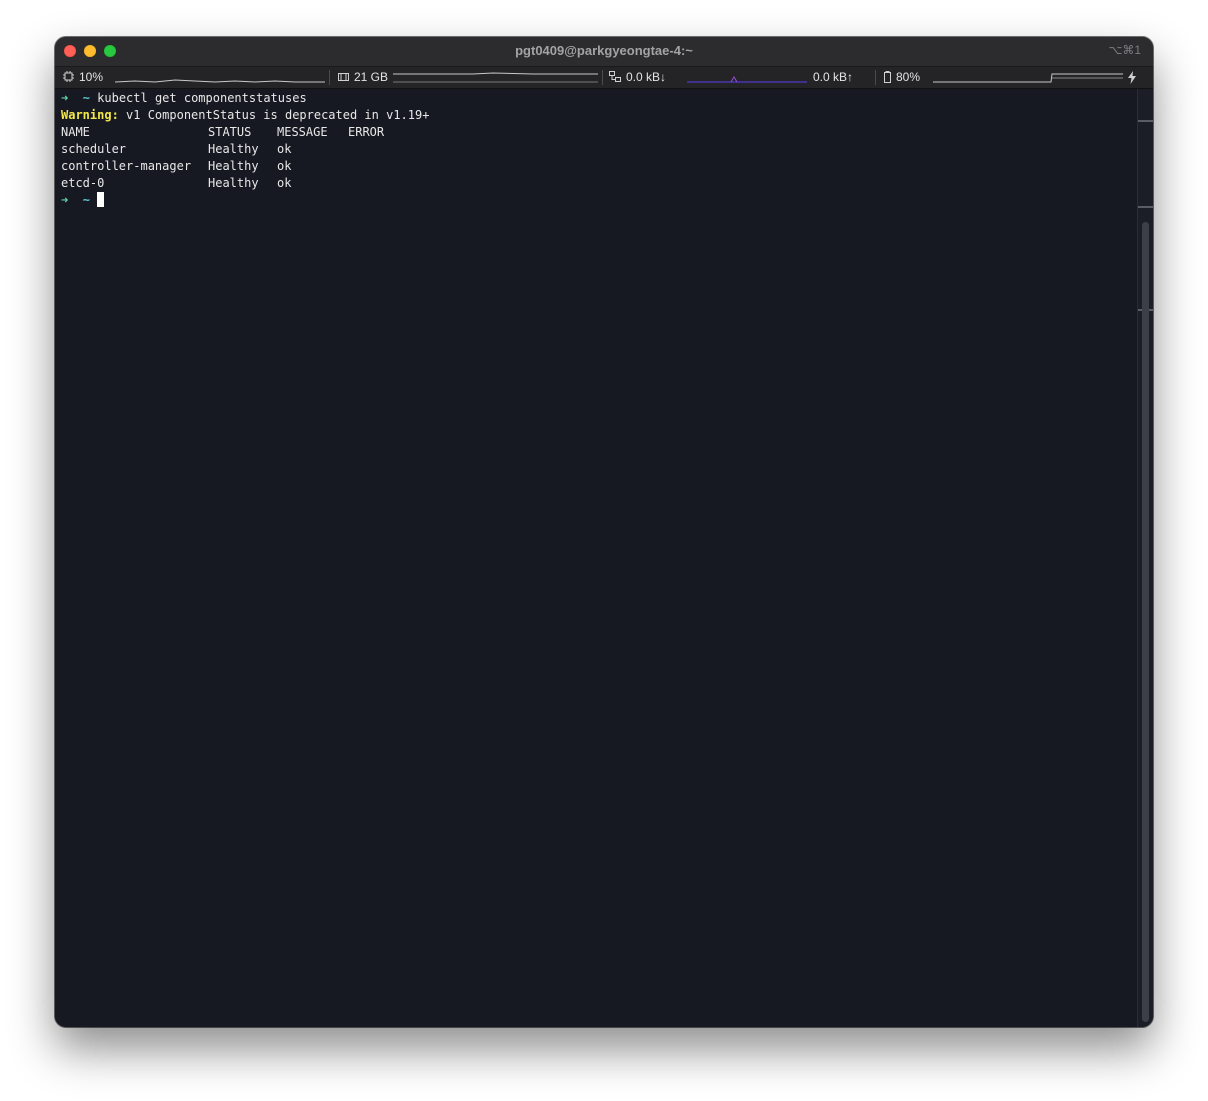  Describe the element at coordinates (126, 166) in the screenshot. I see `row-name: controller-manager` at that location.